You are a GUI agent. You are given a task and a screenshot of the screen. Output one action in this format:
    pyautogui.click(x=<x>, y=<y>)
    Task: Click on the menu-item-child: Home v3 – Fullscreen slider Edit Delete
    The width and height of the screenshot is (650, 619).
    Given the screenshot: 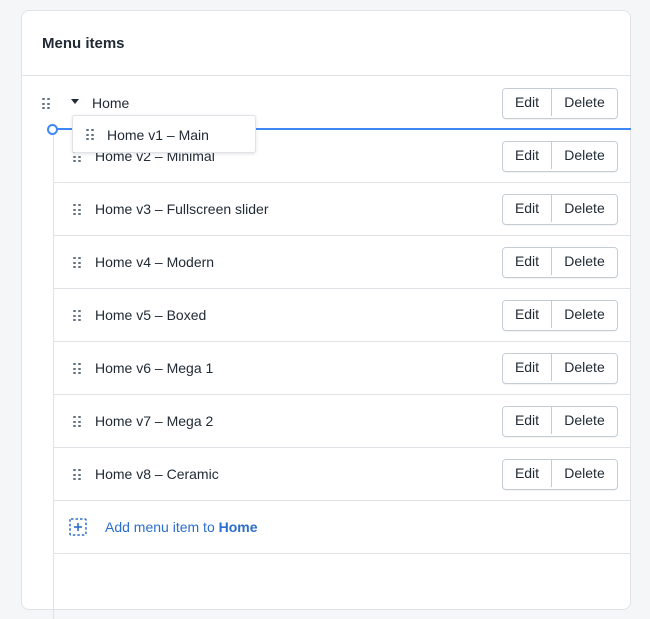 What is the action you would take?
    pyautogui.click(x=341, y=209)
    